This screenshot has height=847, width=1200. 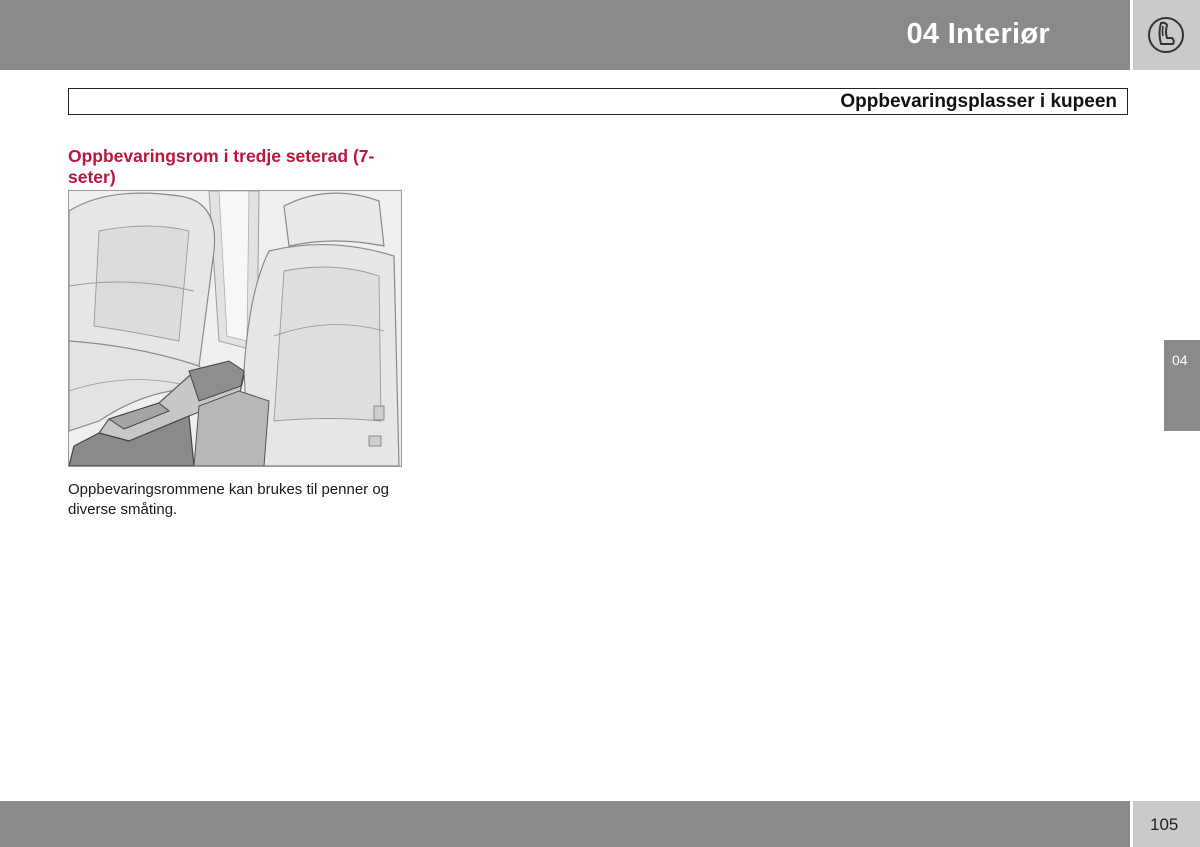 What do you see at coordinates (565, 824) in the screenshot?
I see `footer-bar` at bounding box center [565, 824].